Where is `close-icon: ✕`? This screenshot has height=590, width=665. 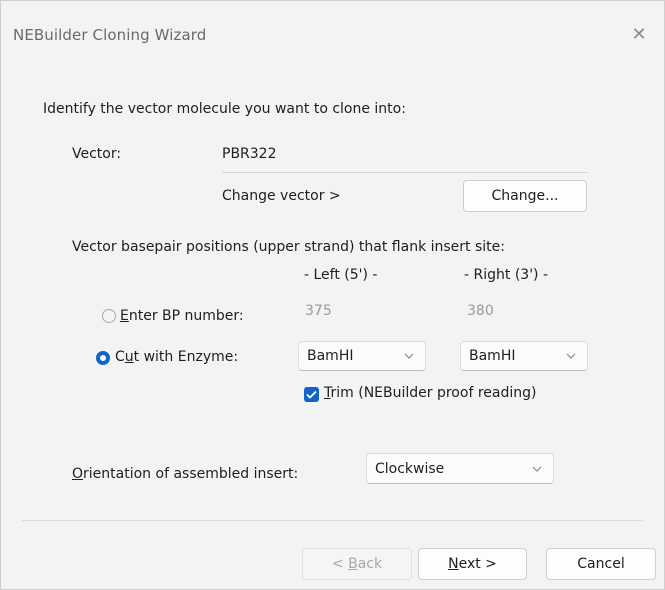 close-icon: ✕ is located at coordinates (639, 34).